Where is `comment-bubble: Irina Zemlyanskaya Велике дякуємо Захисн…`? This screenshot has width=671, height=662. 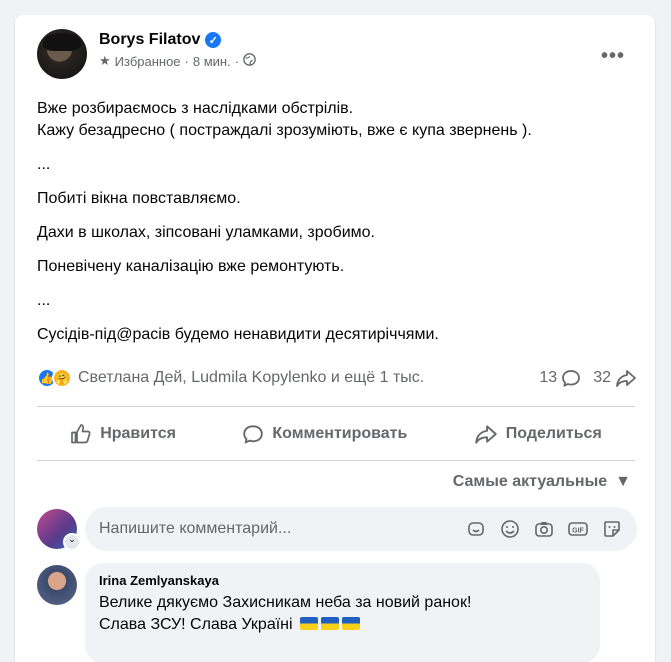
comment-bubble: Irina Zemlyanskaya Велике дякуємо Захисн… is located at coordinates (342, 612).